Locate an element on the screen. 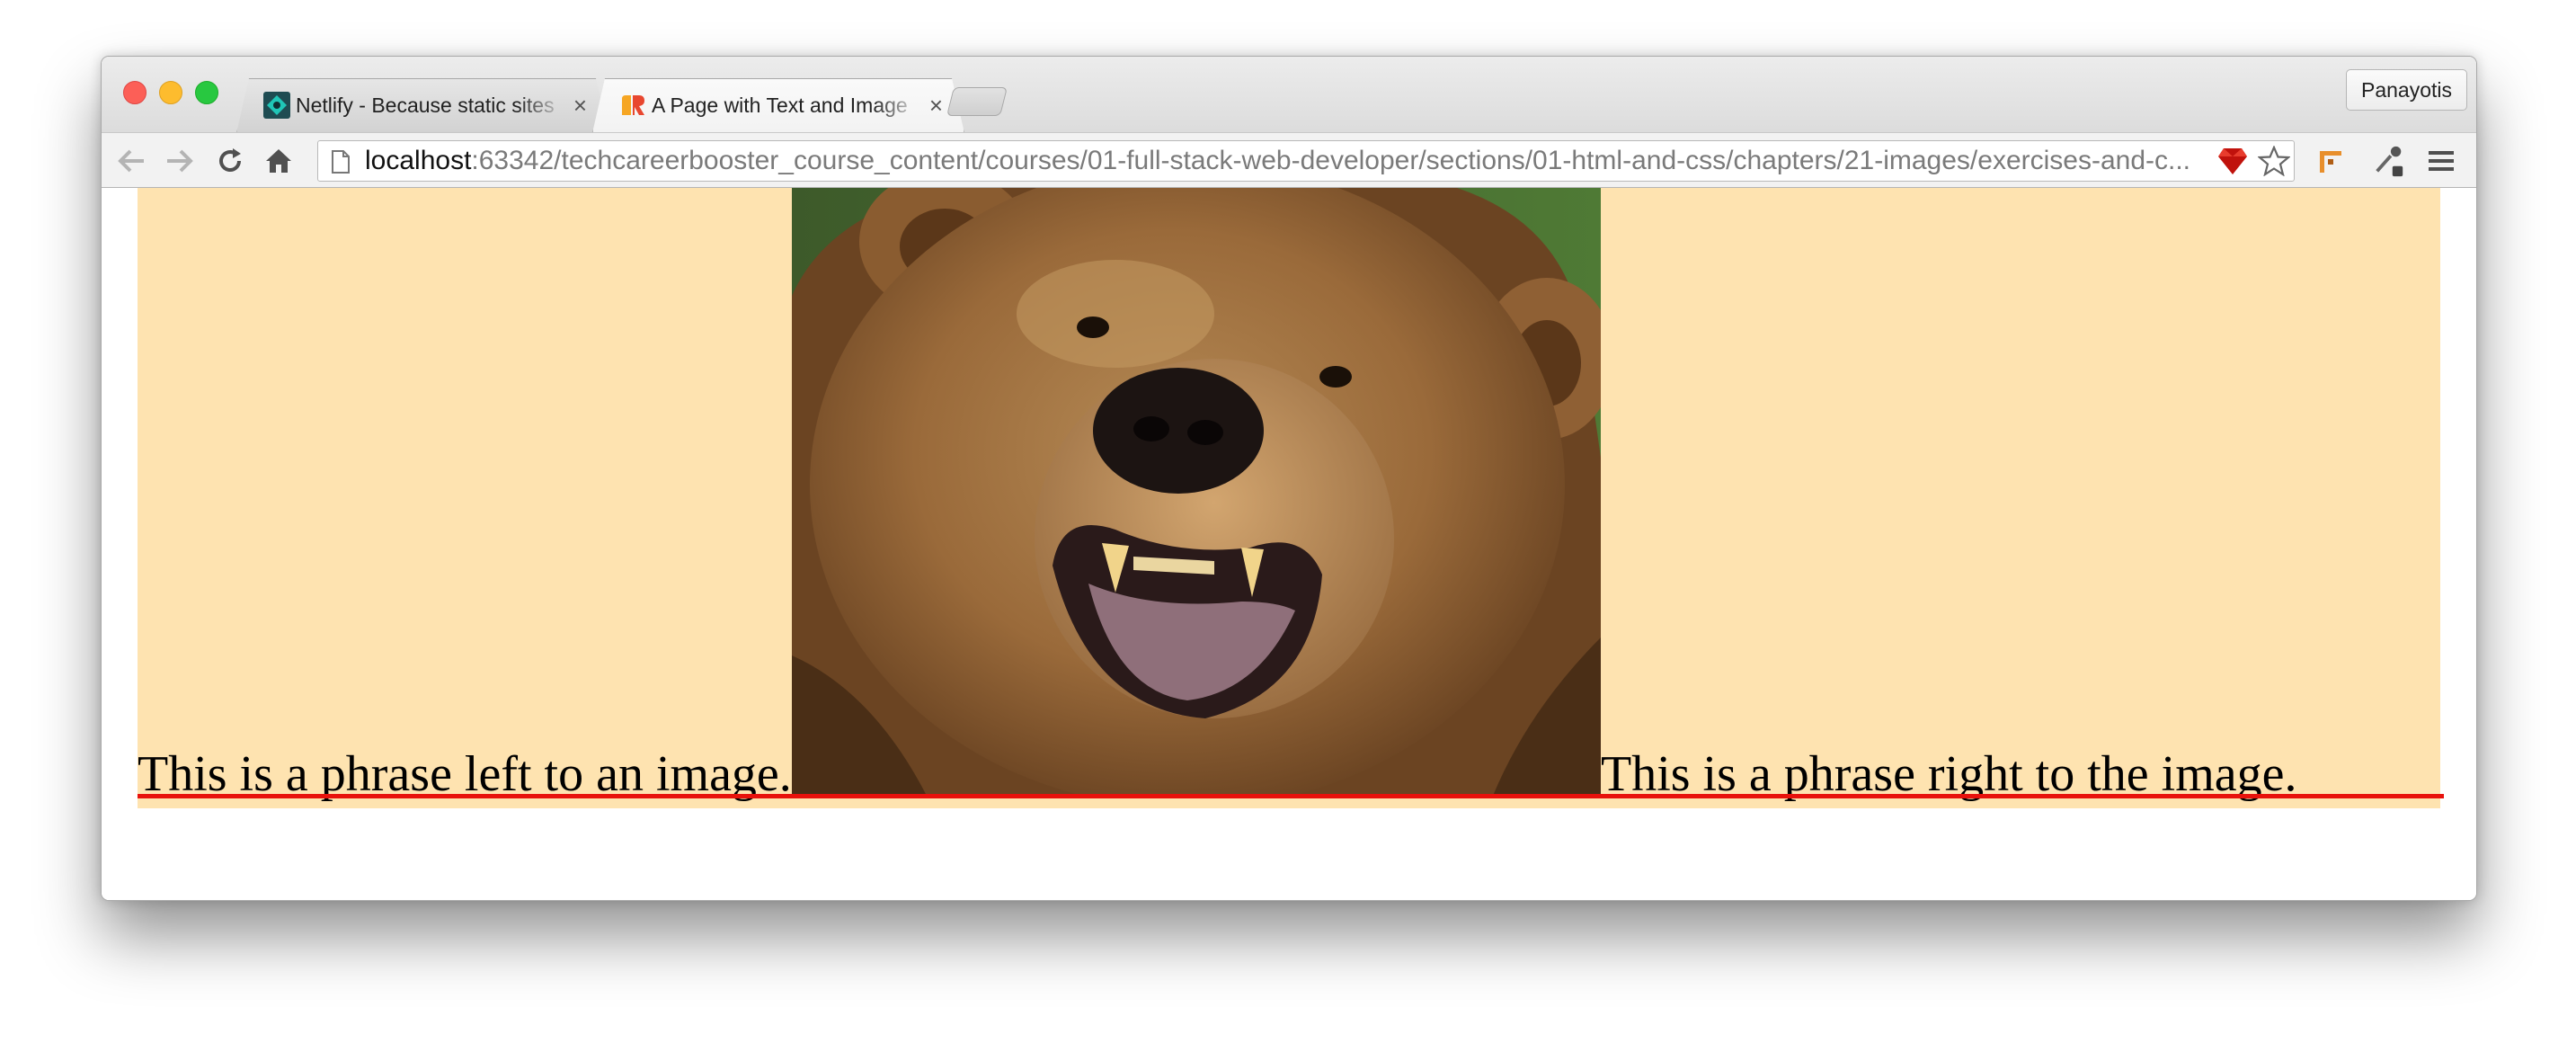 The image size is (2576, 1043). tab-netlify: Netlify - Because static sites × is located at coordinates (421, 105).